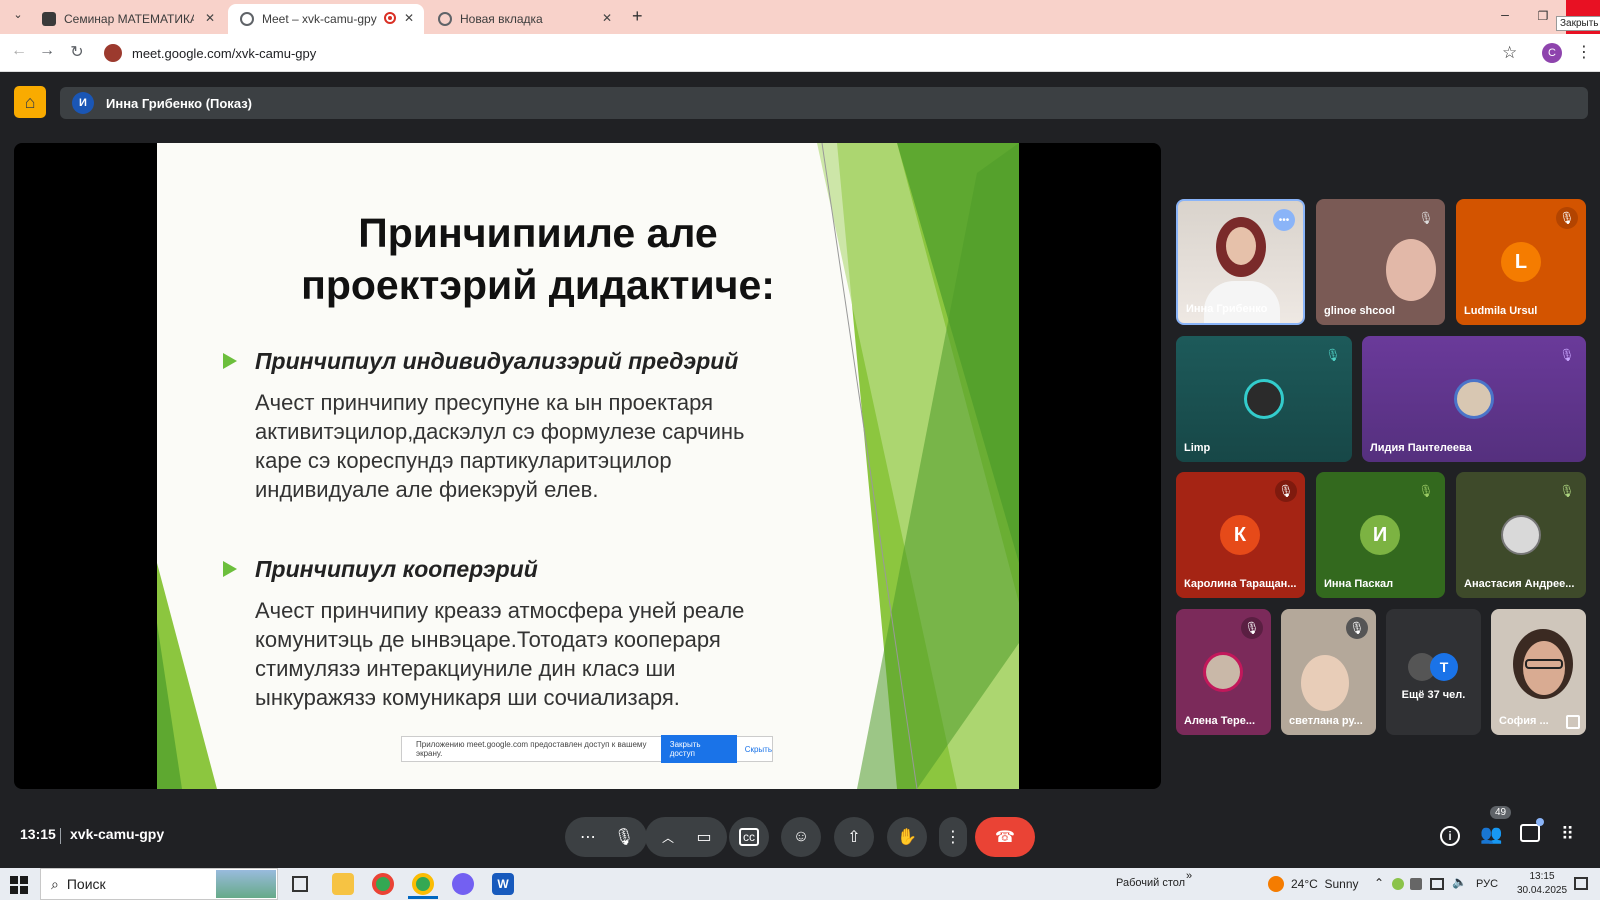  I want to click on mic-icon: 🎙, so click(624, 837).